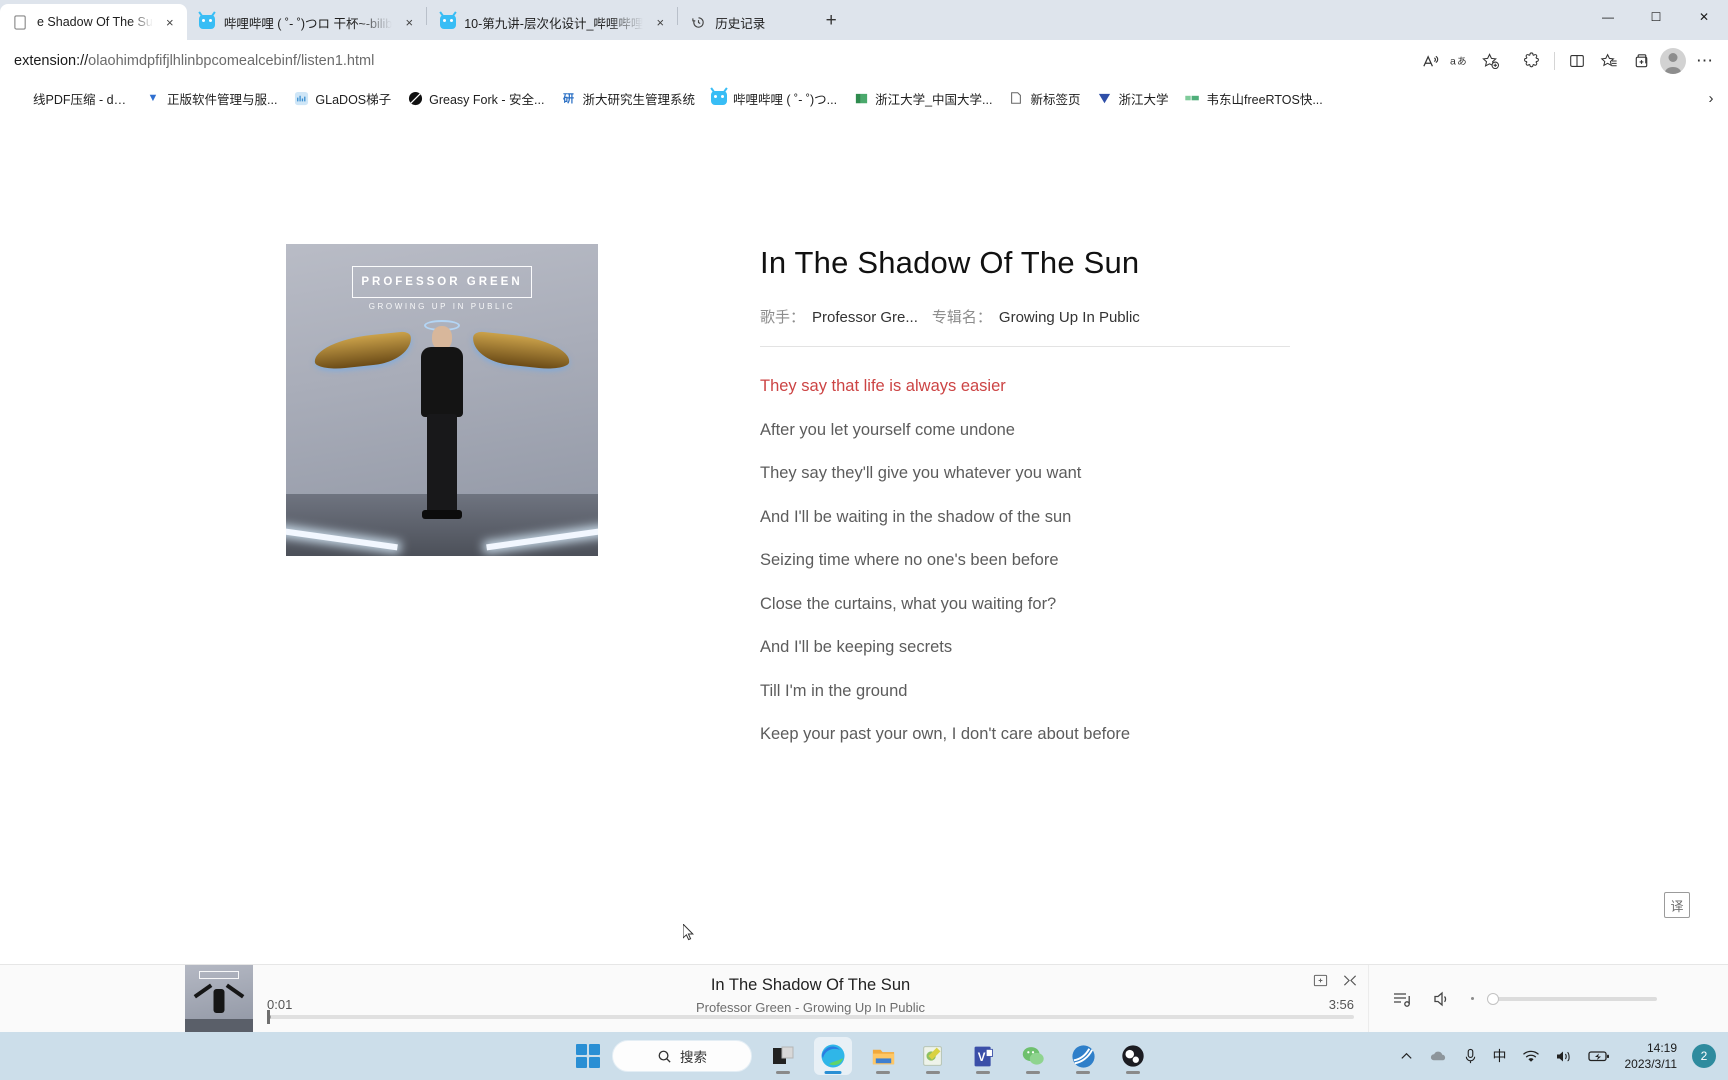 The image size is (1728, 1080). I want to click on lyric-line: Till I'm in the ground, so click(834, 690).